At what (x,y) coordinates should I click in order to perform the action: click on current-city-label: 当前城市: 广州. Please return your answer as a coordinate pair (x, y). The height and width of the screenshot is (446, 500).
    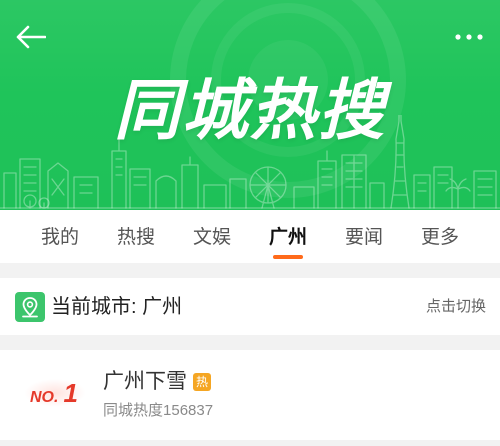
    Looking at the image, I should click on (117, 307).